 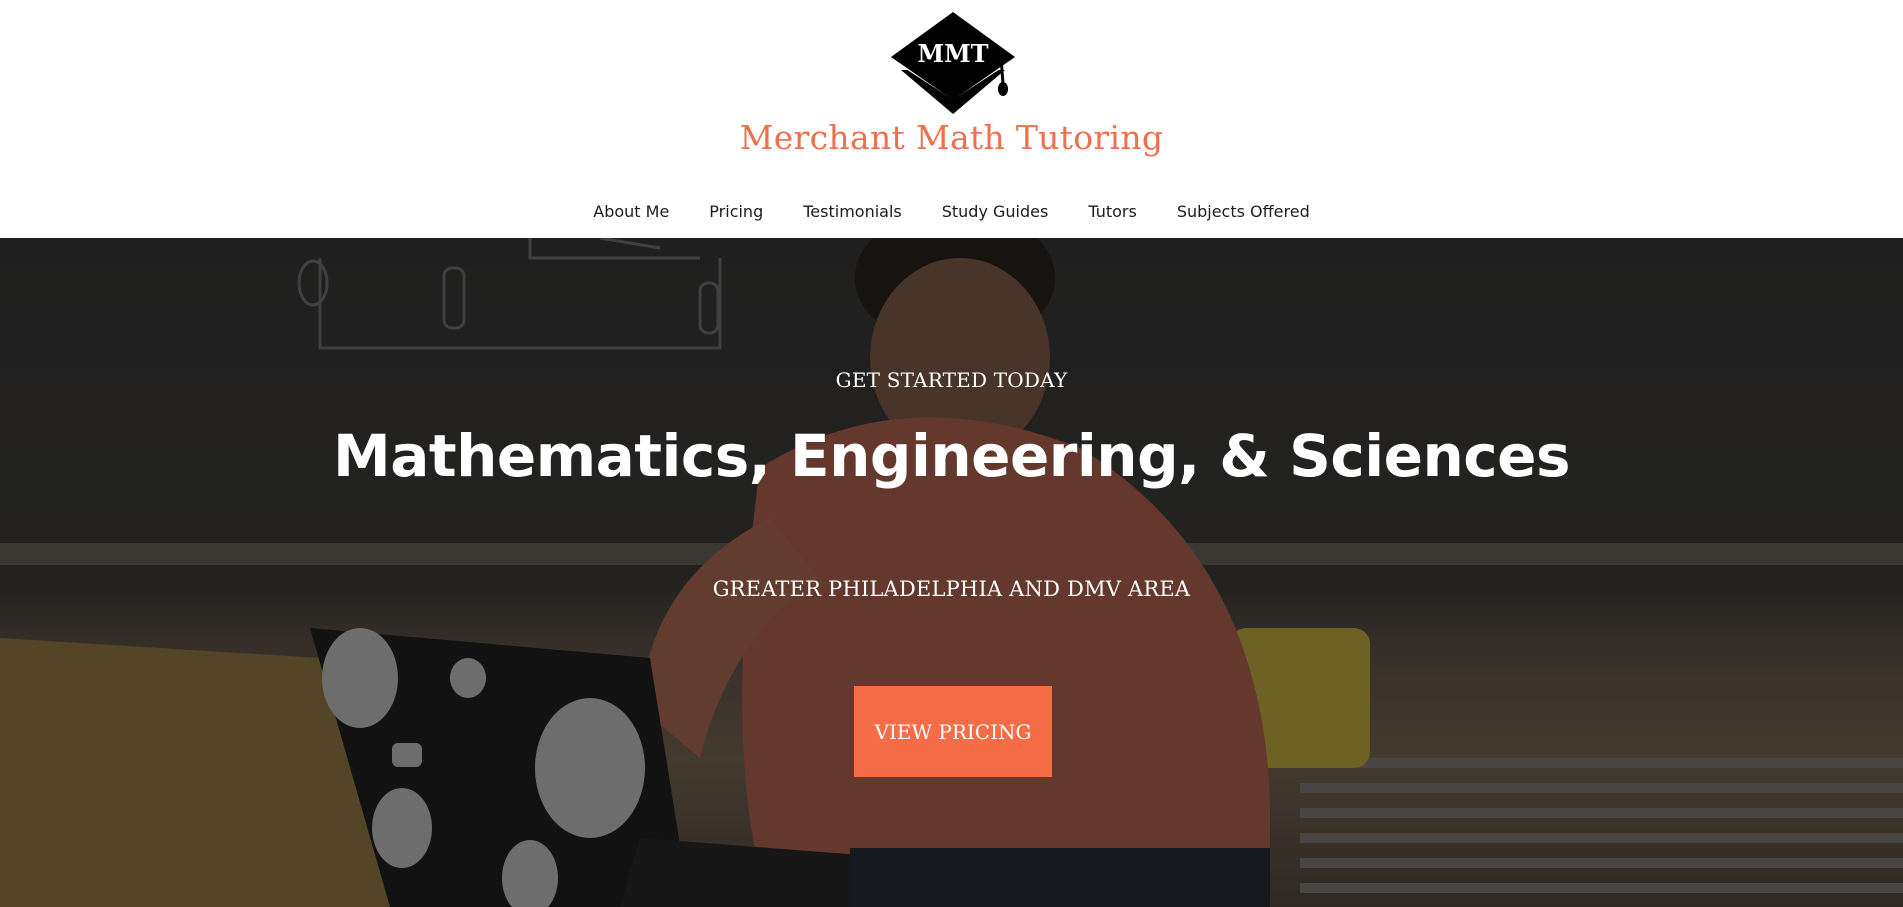 I want to click on hero-subtitle: GREATER PHILADELPHIA AND DMV AREA, so click(x=951, y=589).